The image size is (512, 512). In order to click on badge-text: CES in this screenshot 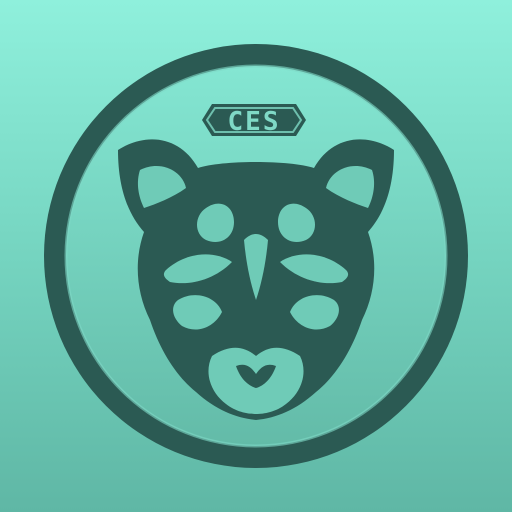, I will do `click(254, 122)`.